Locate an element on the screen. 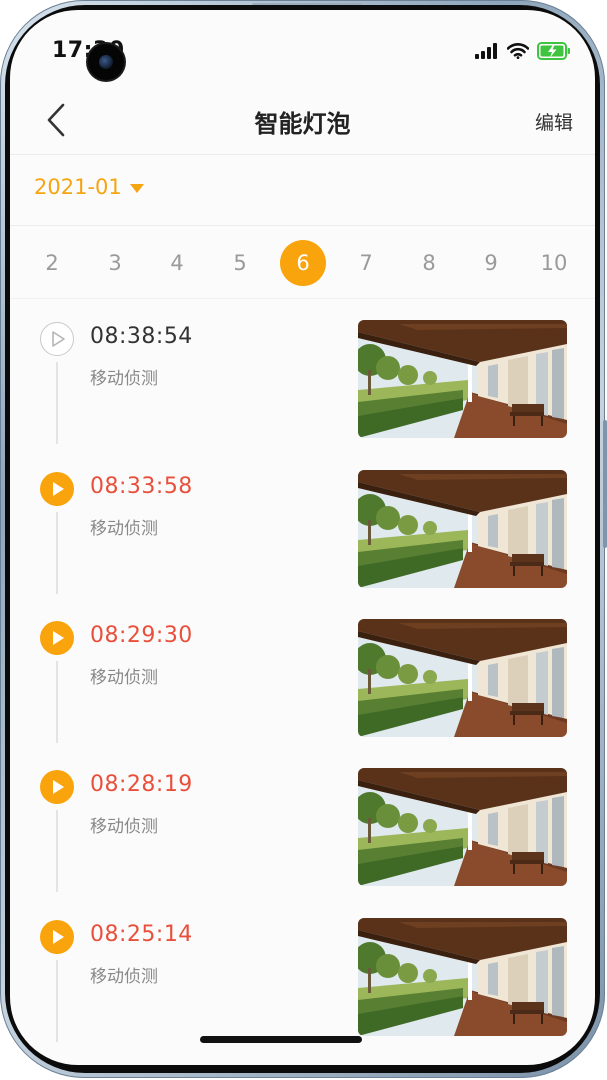  event-row: 08:33:58 移动侦测 is located at coordinates (302, 537).